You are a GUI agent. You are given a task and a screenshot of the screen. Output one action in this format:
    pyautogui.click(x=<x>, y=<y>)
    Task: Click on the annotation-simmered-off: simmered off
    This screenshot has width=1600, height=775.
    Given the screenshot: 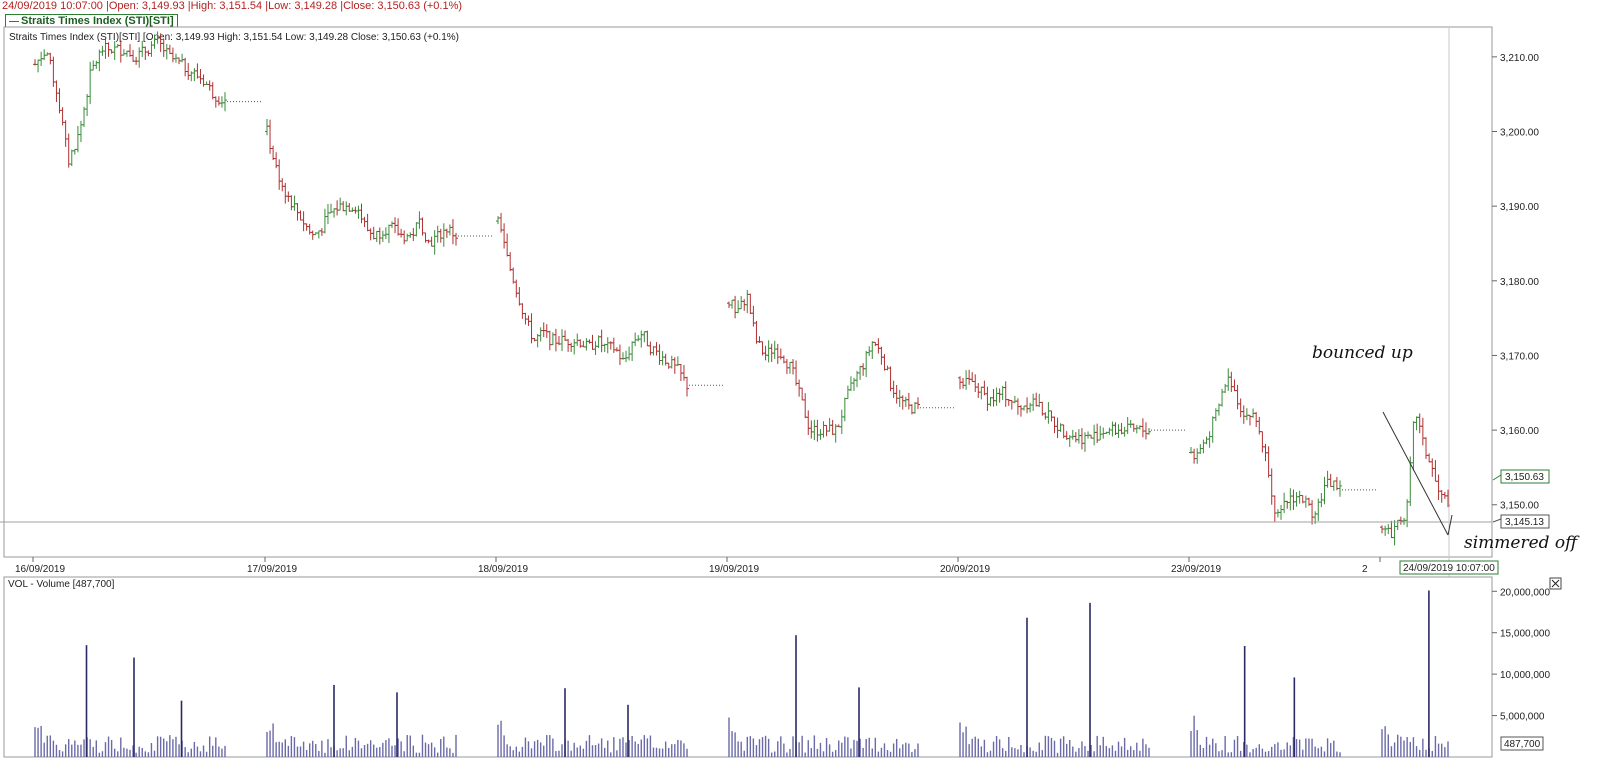 What is the action you would take?
    pyautogui.click(x=1522, y=543)
    